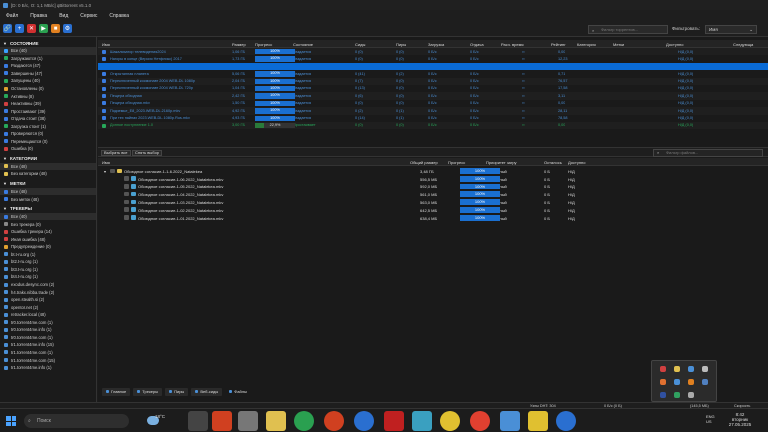 This screenshot has width=768, height=432. I want to click on sidebar-item-status: Проверяются (0), so click(48, 134).